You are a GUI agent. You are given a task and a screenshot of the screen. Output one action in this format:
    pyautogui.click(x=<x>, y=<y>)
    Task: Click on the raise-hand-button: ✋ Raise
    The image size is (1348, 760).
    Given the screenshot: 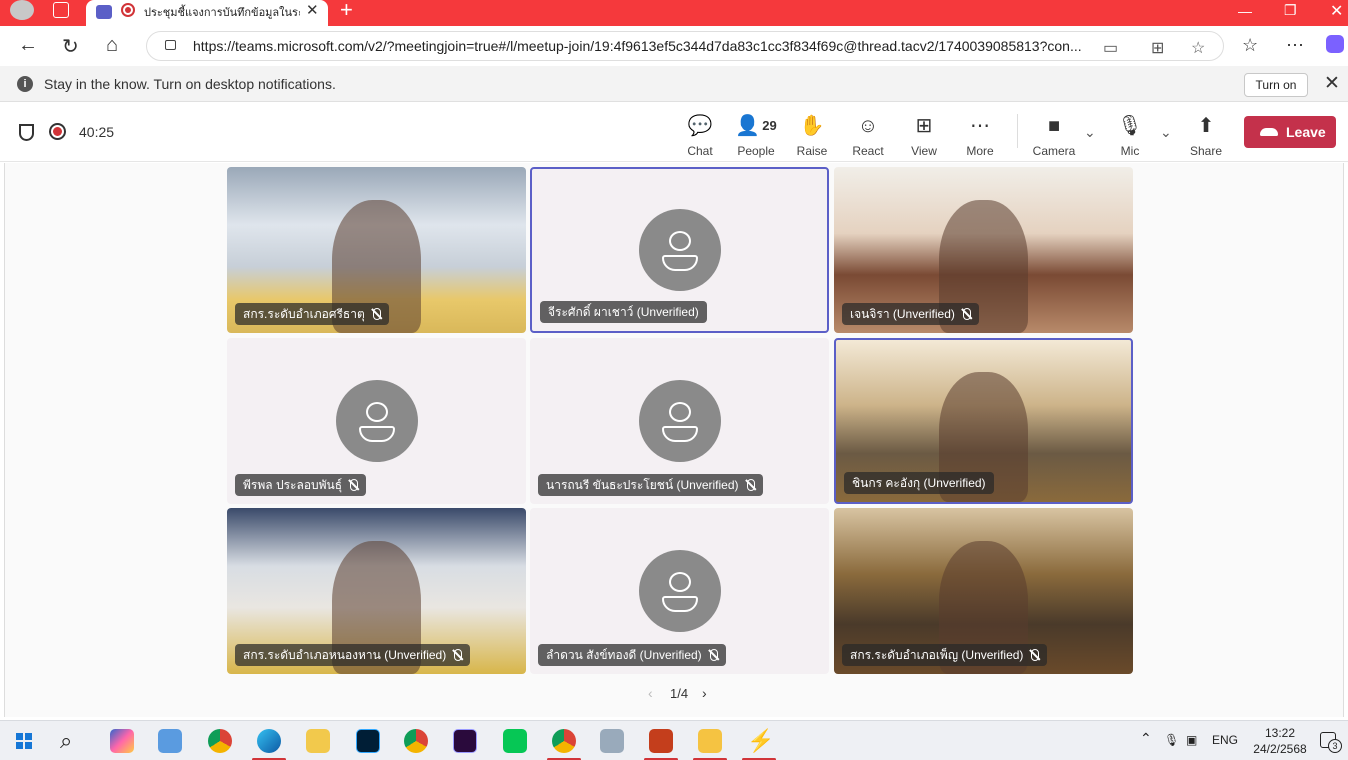 What is the action you would take?
    pyautogui.click(x=812, y=136)
    